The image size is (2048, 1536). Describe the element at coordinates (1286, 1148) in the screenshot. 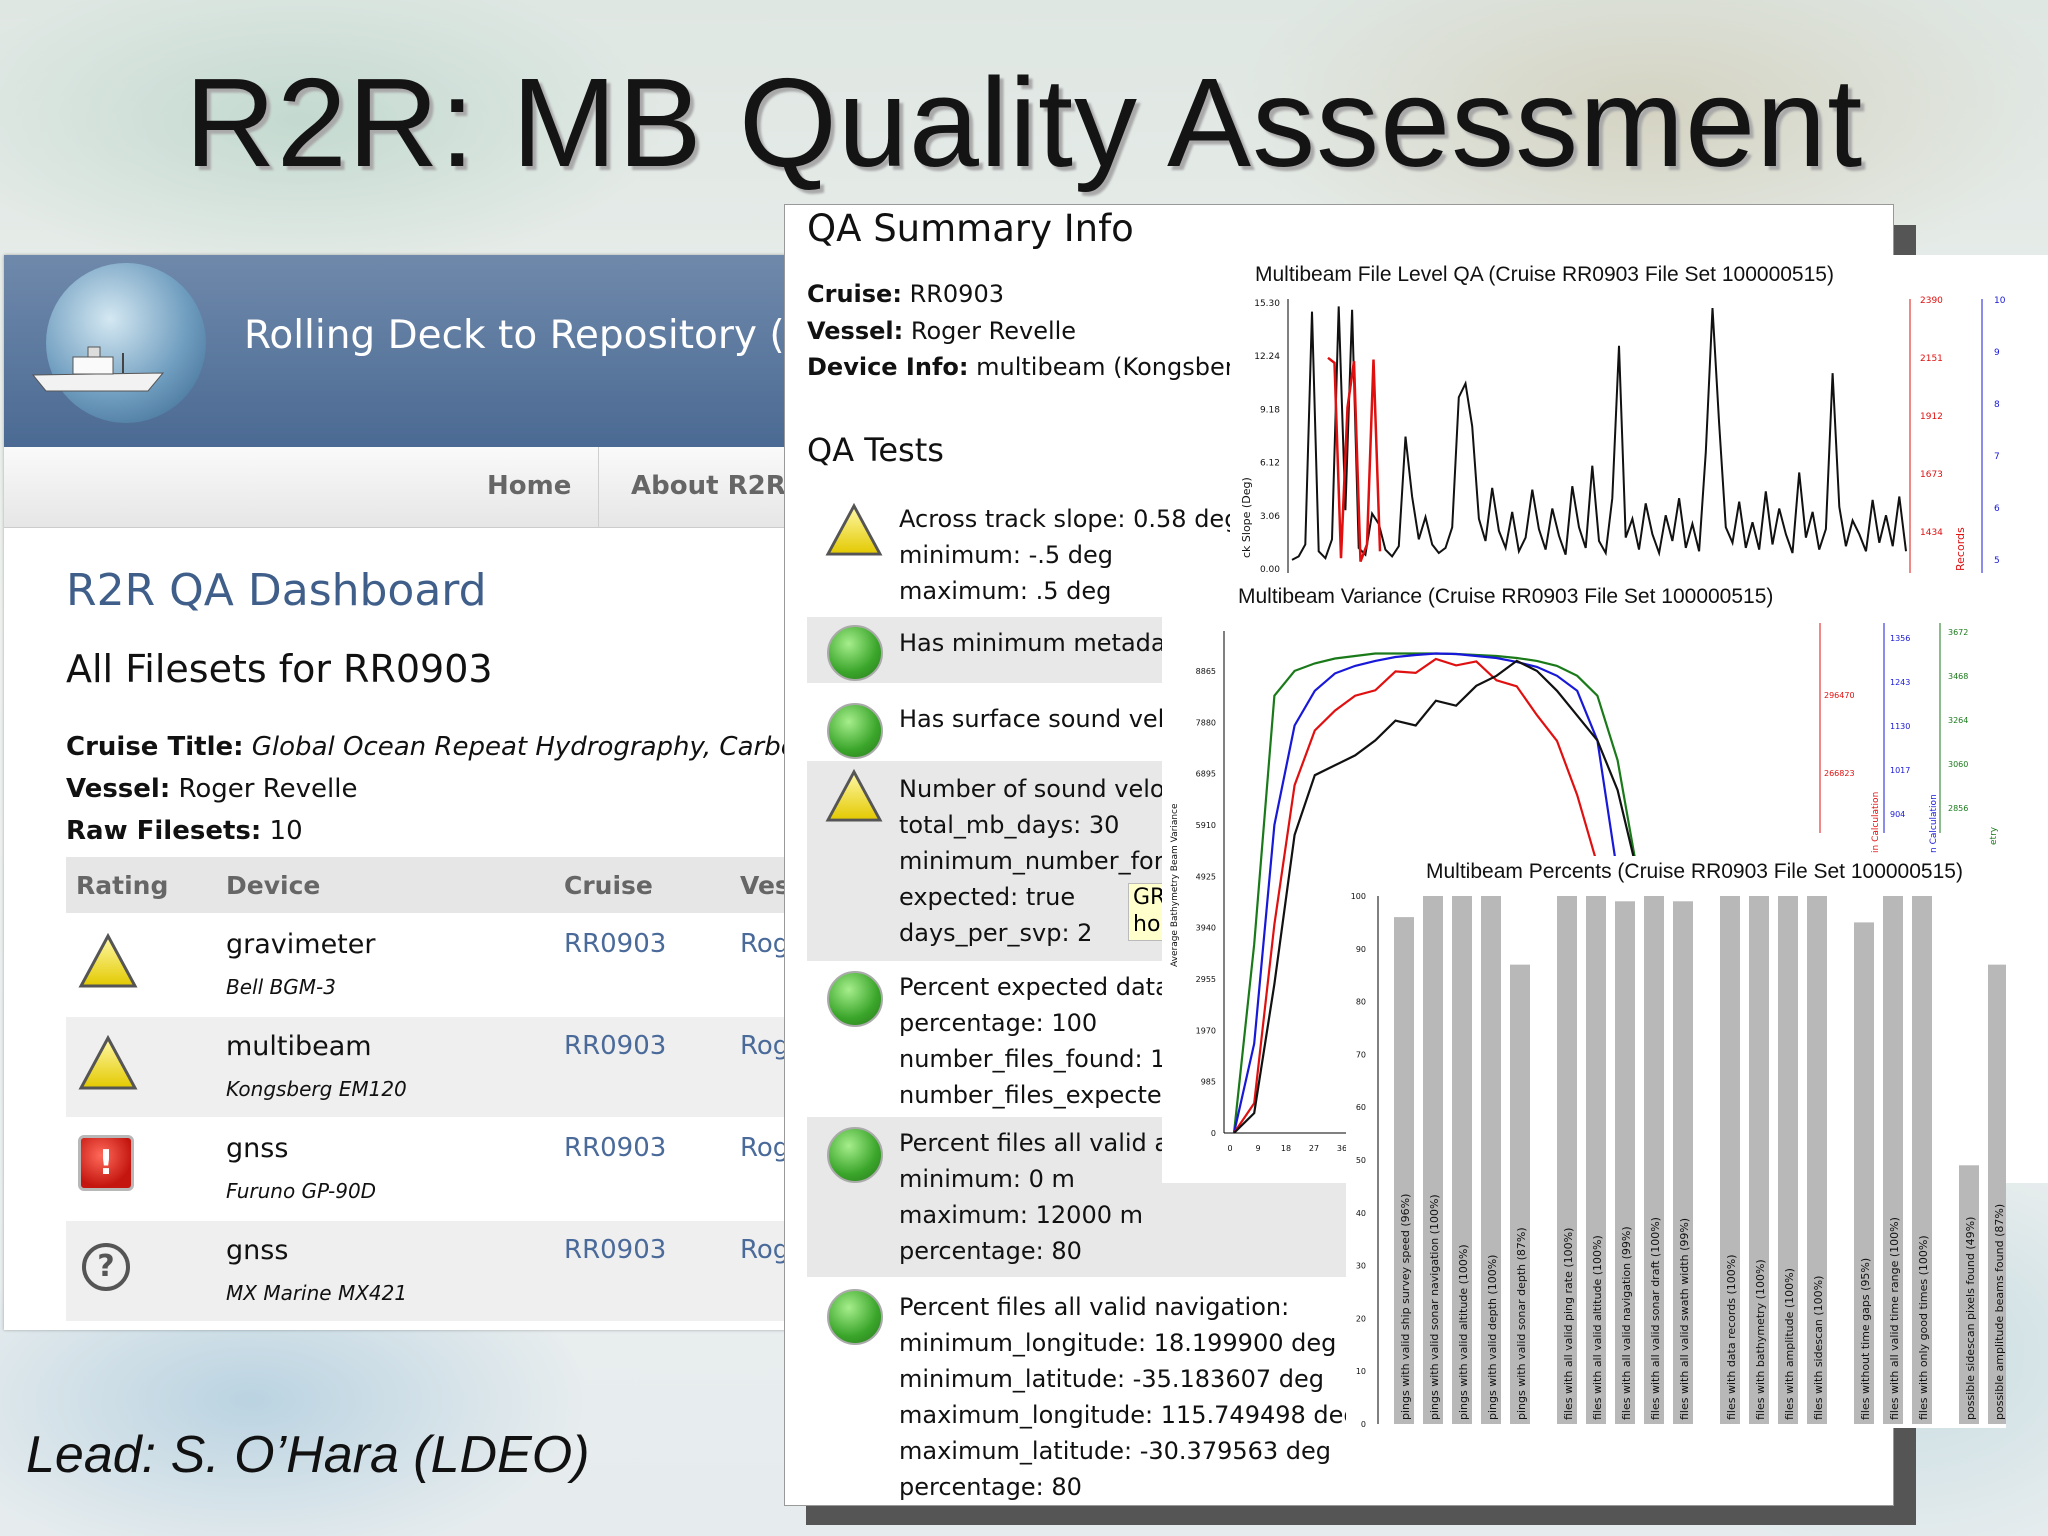

I see `x-tick-label: 18` at that location.